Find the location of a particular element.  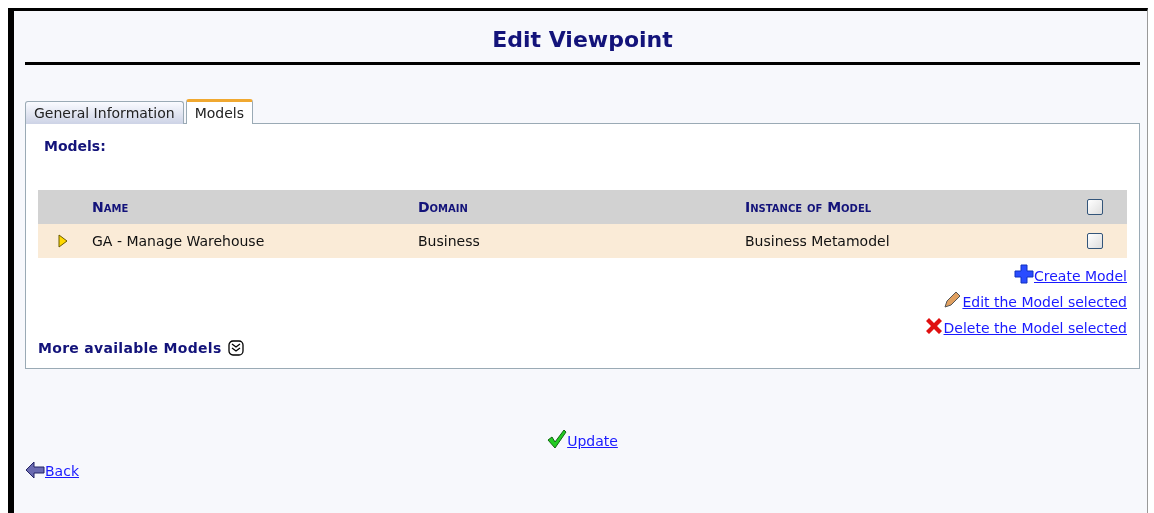

pencil-icon is located at coordinates (952, 300).